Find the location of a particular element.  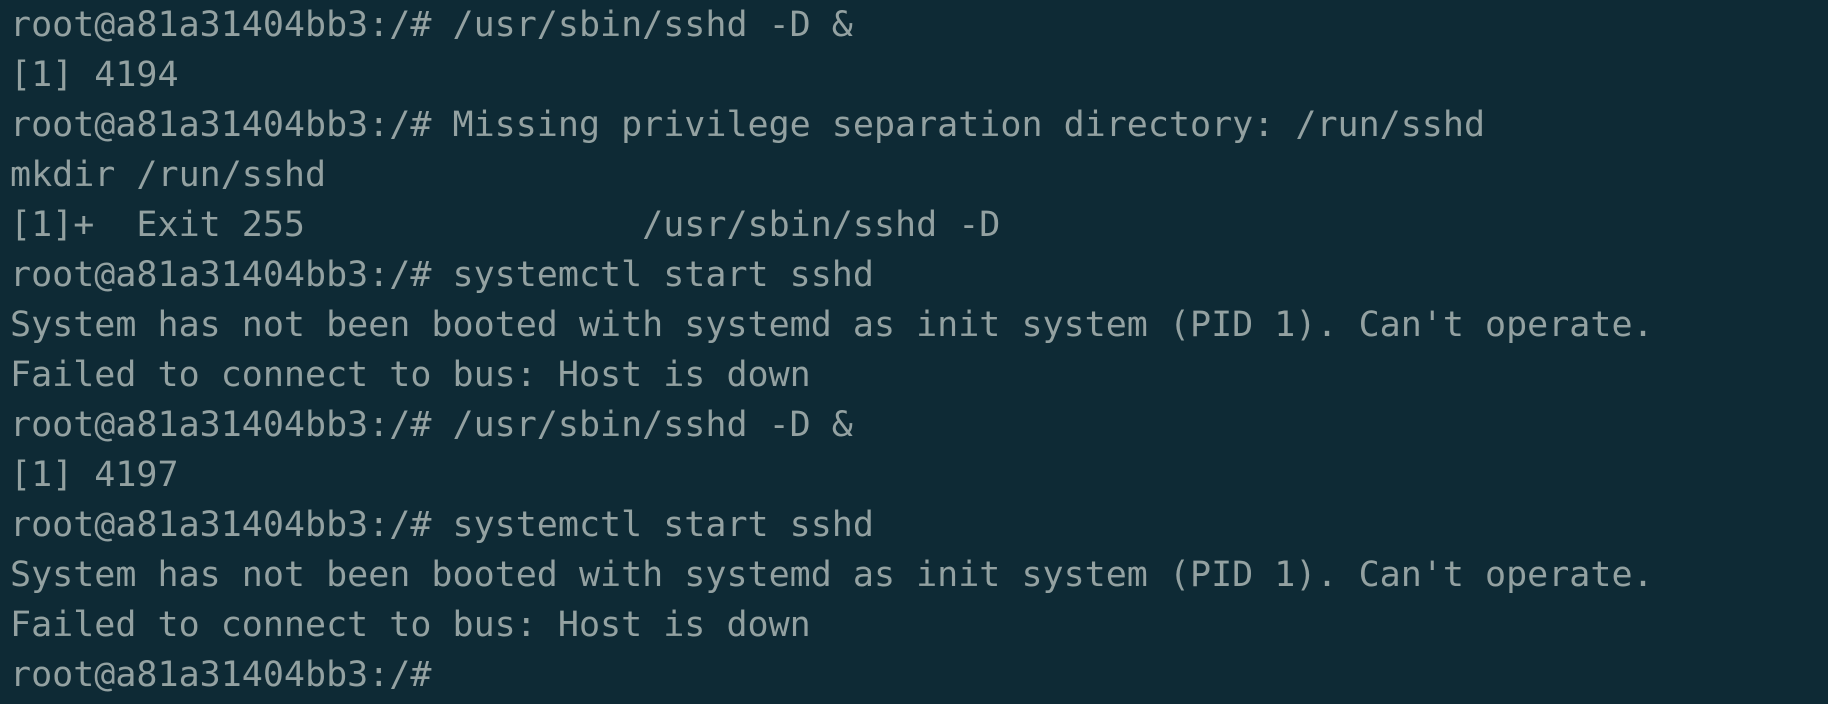

terminal-prompt-line: root@a81a31404bb3:/# is located at coordinates (919, 675).